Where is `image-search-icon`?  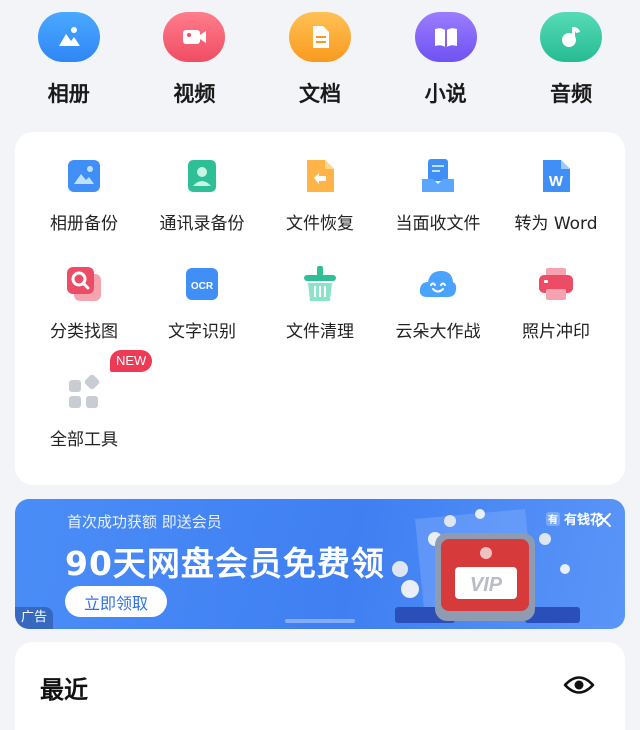 image-search-icon is located at coordinates (84, 284).